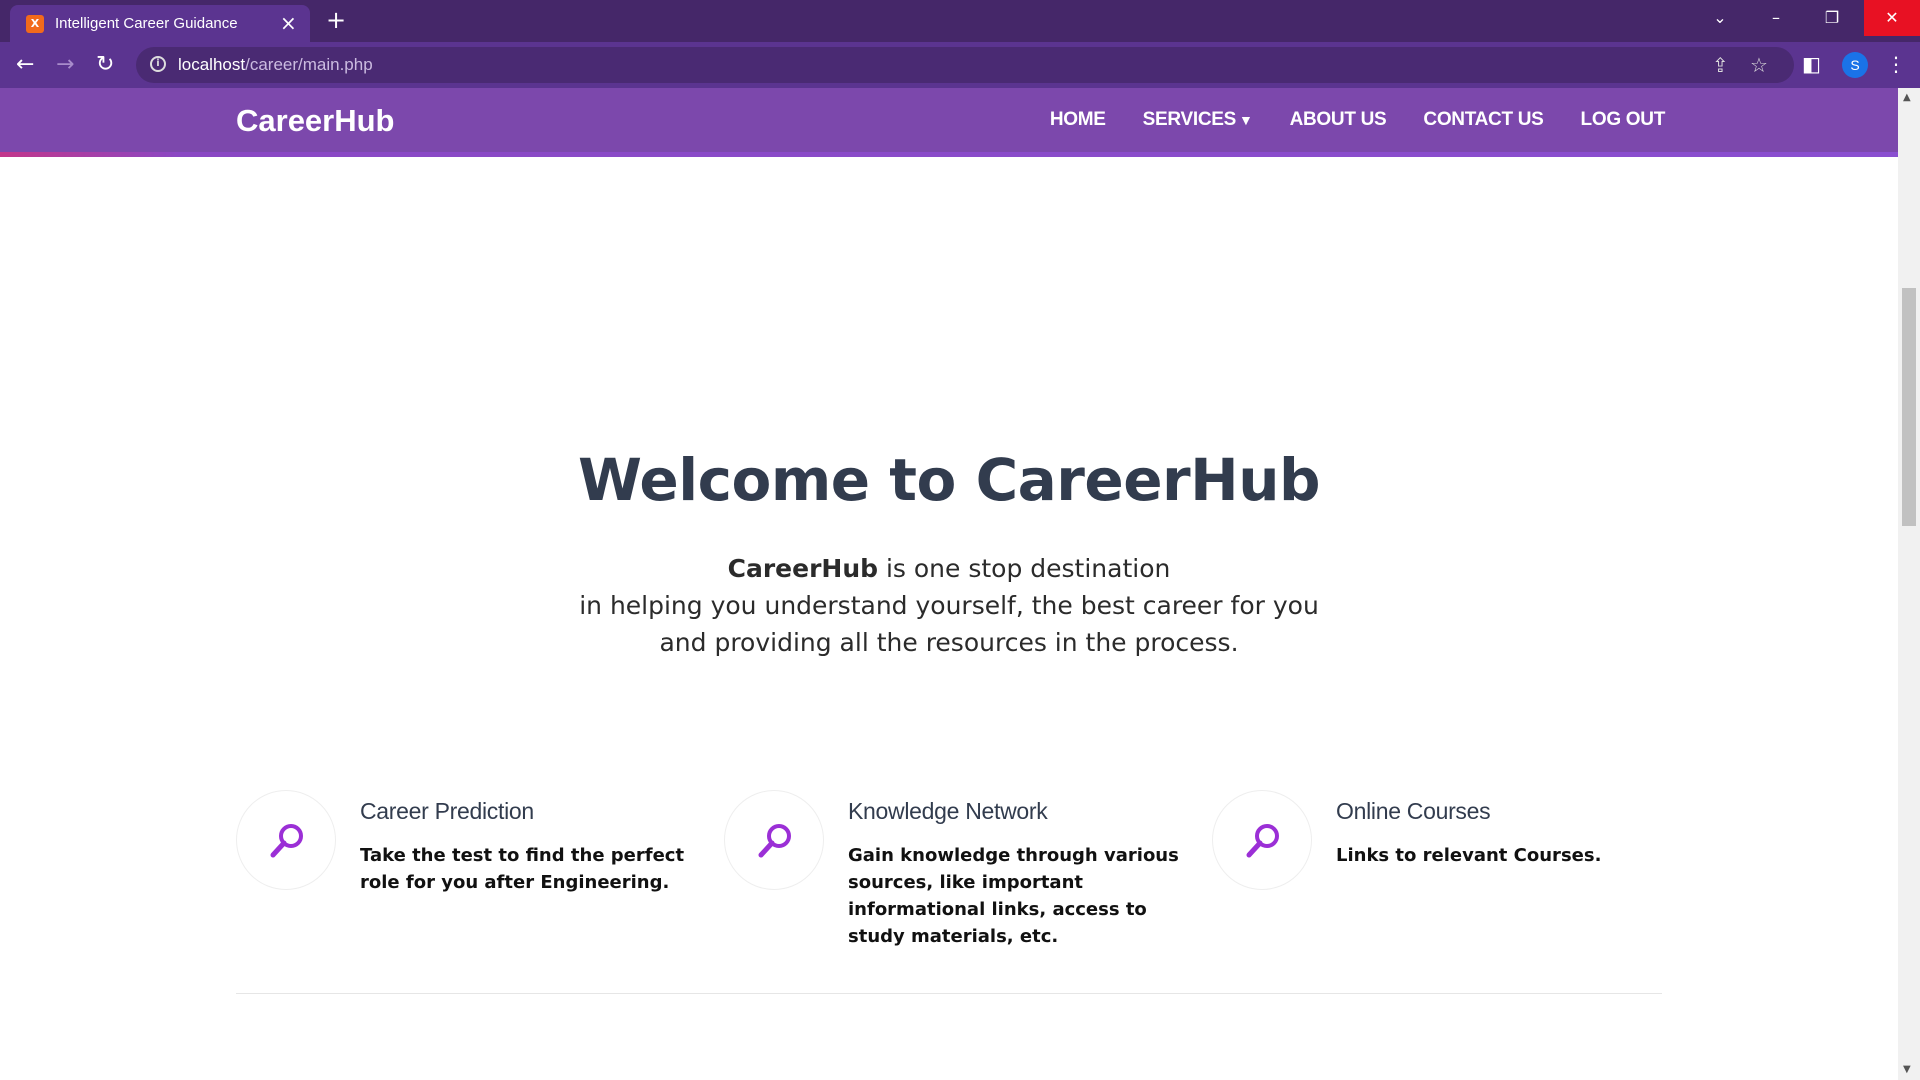  What do you see at coordinates (1907, 1069) in the screenshot?
I see `scroll-down-icon: ▼` at bounding box center [1907, 1069].